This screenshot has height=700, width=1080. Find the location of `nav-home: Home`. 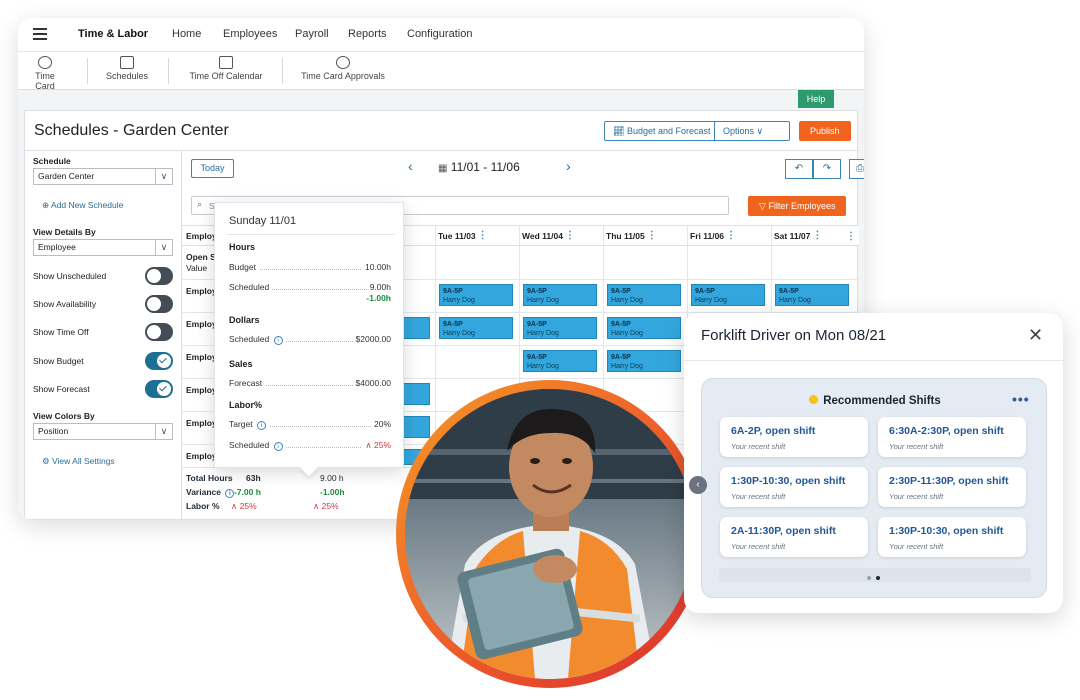

nav-home: Home is located at coordinates (186, 34).